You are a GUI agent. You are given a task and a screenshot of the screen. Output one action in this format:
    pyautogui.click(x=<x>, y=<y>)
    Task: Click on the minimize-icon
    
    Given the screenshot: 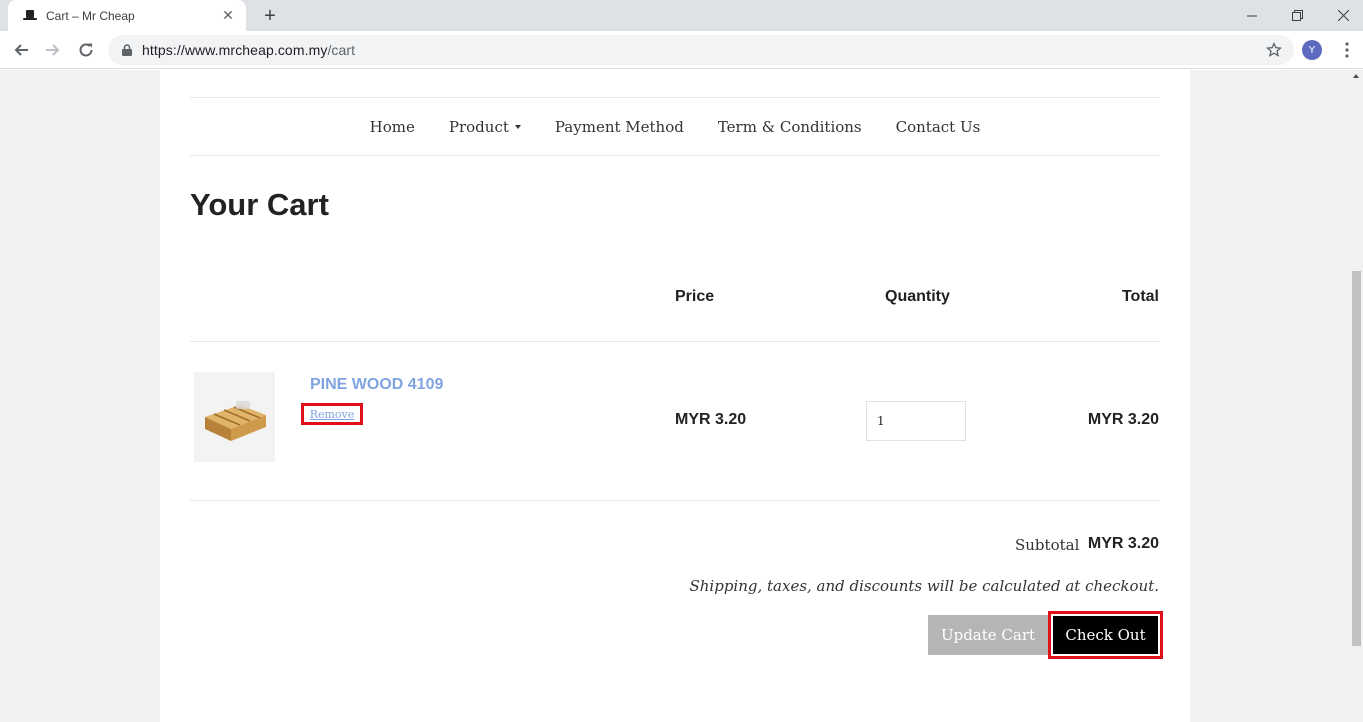 What is the action you would take?
    pyautogui.click(x=1252, y=15)
    